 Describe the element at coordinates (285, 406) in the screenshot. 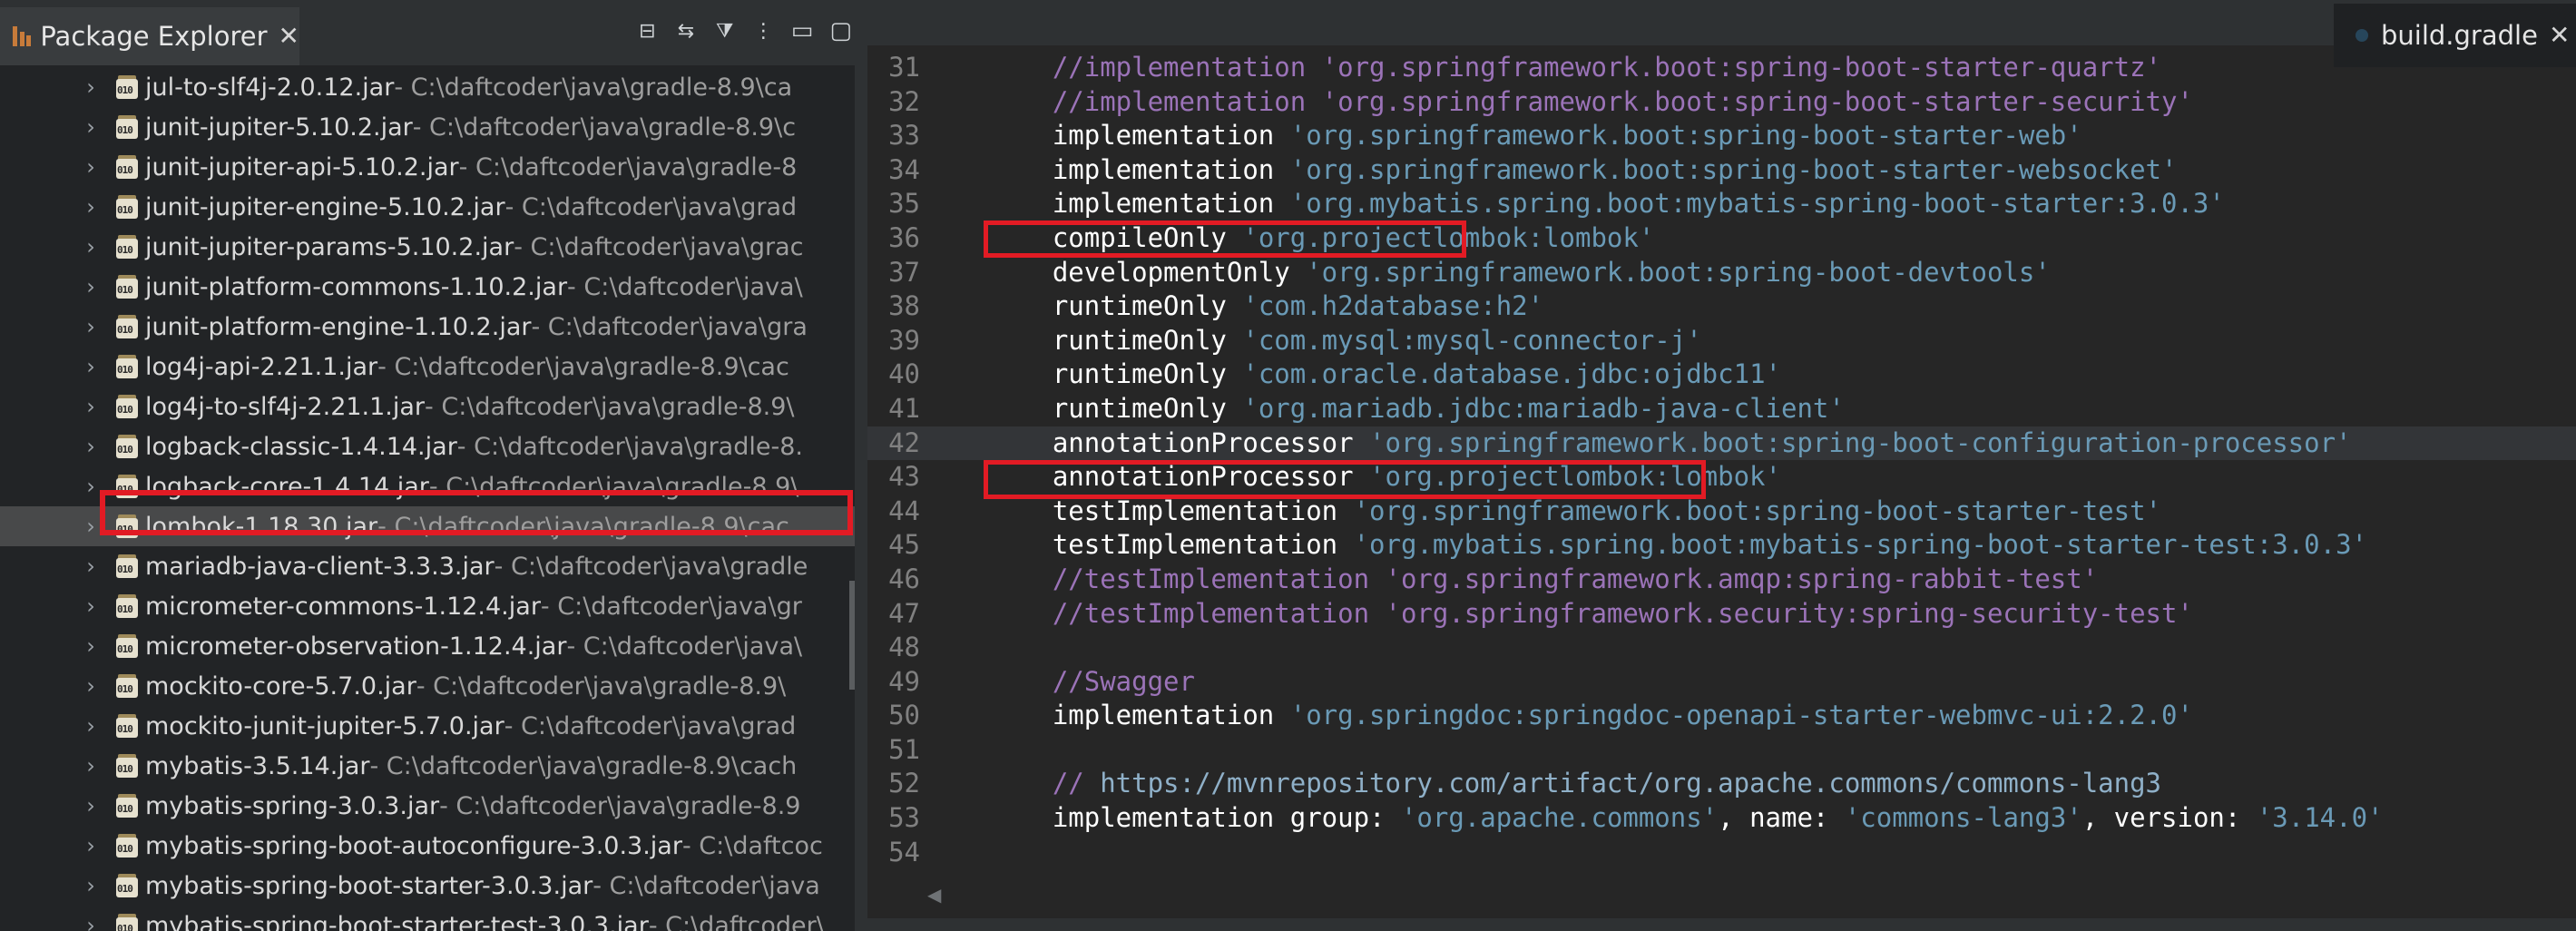

I see `jar-name: log4j-to-slf4j-2.21.1.jar` at that location.